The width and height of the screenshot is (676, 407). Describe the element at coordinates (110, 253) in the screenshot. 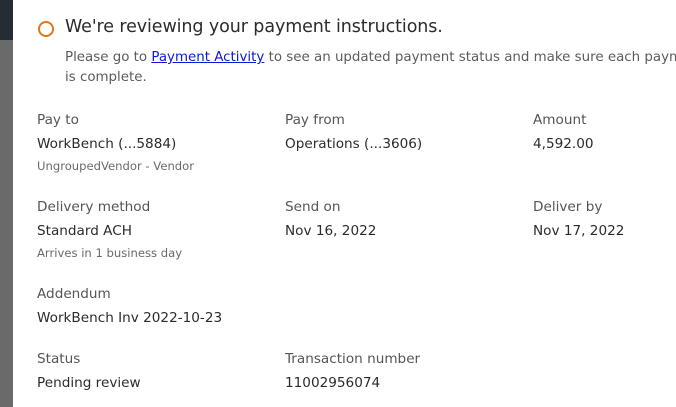

I see `delivery-method-note: Arrives in 1 business day` at that location.